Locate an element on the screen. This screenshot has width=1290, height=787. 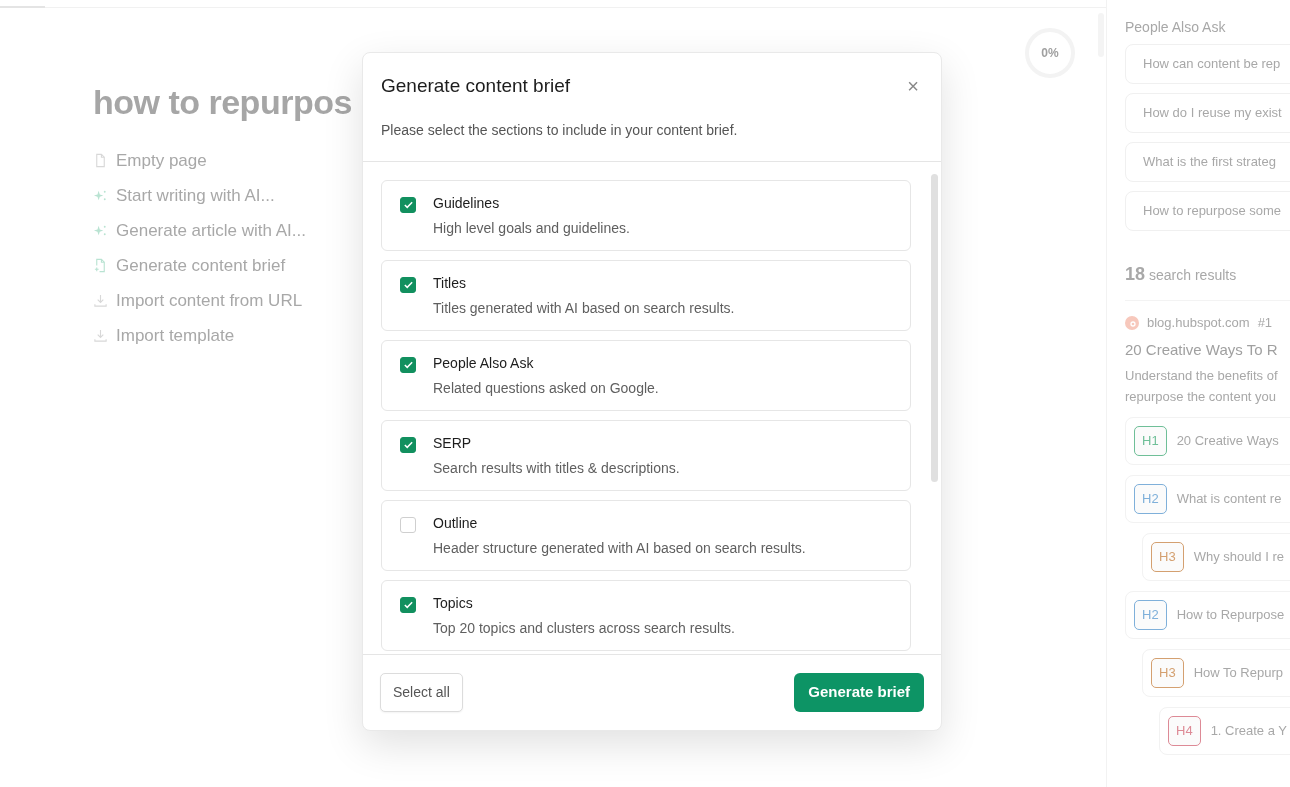
section-heading: People Also Ask is located at coordinates (1176, 27).